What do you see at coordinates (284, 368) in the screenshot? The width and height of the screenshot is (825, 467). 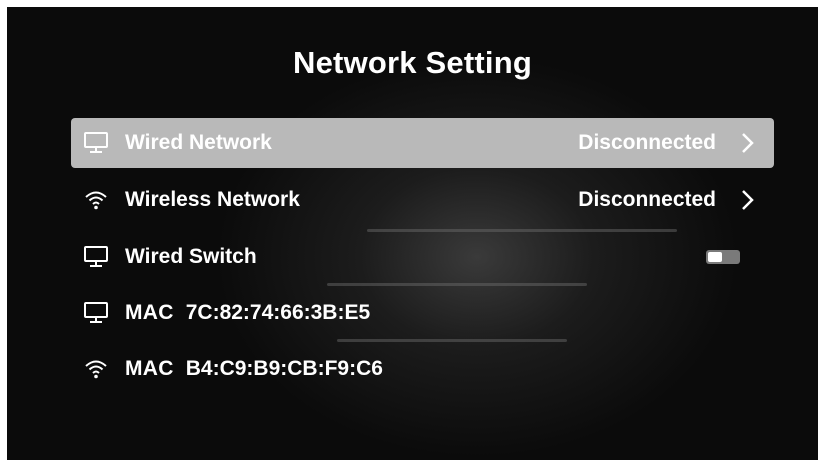 I see `wireless-mac-value: B4:C9:B9:CB:F9:C6` at bounding box center [284, 368].